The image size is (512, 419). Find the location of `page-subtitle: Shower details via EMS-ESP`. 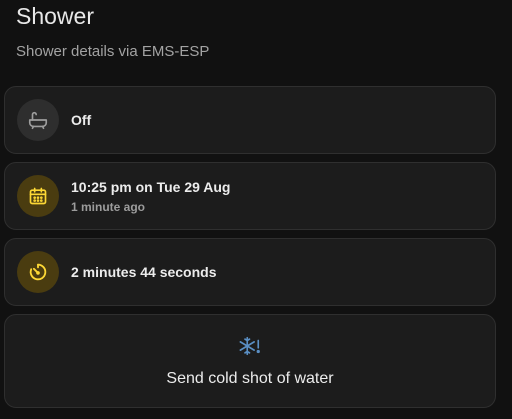

page-subtitle: Shower details via EMS-ESP is located at coordinates (113, 51).